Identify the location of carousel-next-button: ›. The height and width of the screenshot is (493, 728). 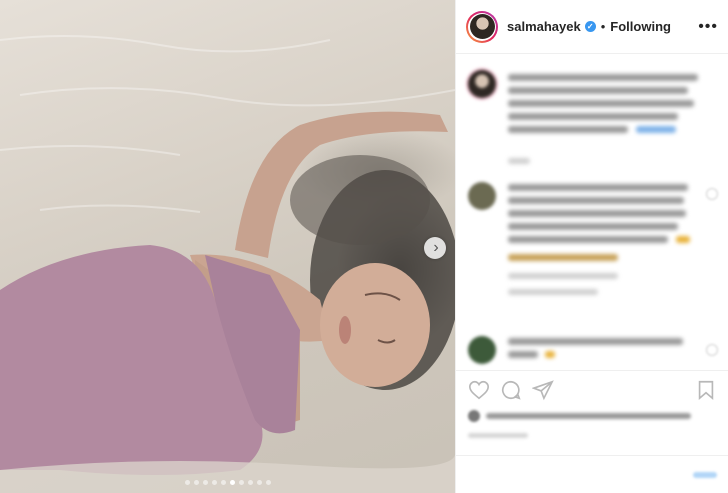
(435, 248).